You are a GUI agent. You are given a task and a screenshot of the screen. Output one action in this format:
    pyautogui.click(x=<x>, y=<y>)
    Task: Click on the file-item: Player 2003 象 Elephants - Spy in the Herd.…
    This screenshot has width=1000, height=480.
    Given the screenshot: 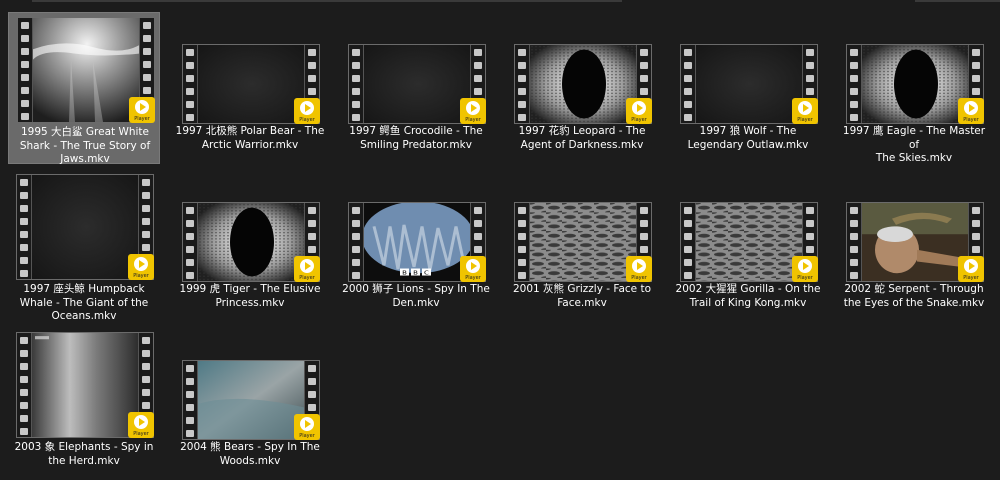 What is the action you would take?
    pyautogui.click(x=84, y=404)
    